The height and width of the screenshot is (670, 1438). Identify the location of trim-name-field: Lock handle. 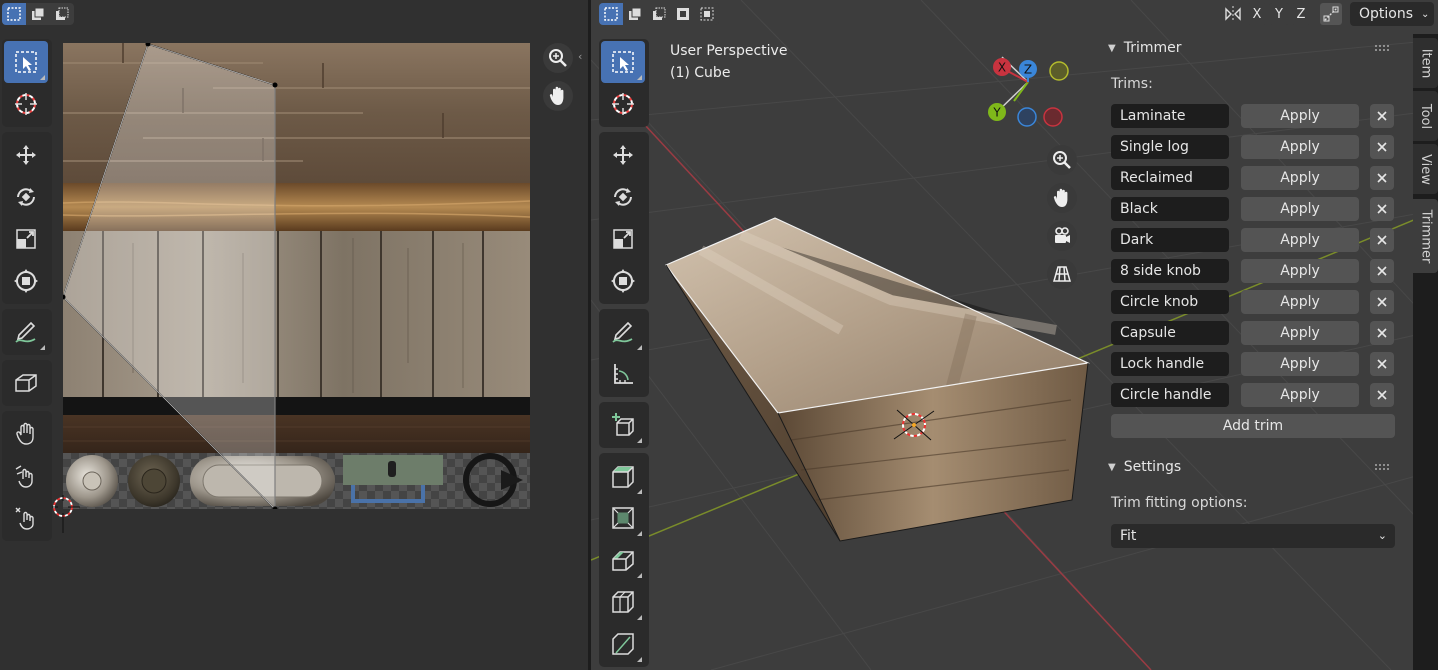
(1170, 364).